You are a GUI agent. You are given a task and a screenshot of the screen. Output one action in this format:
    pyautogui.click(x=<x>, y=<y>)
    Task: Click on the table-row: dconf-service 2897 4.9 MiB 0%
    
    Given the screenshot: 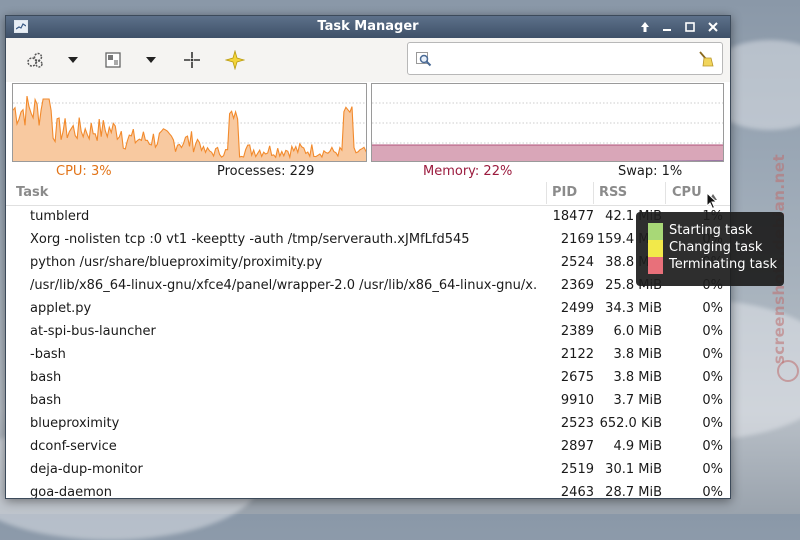 What is the action you would take?
    pyautogui.click(x=368, y=447)
    